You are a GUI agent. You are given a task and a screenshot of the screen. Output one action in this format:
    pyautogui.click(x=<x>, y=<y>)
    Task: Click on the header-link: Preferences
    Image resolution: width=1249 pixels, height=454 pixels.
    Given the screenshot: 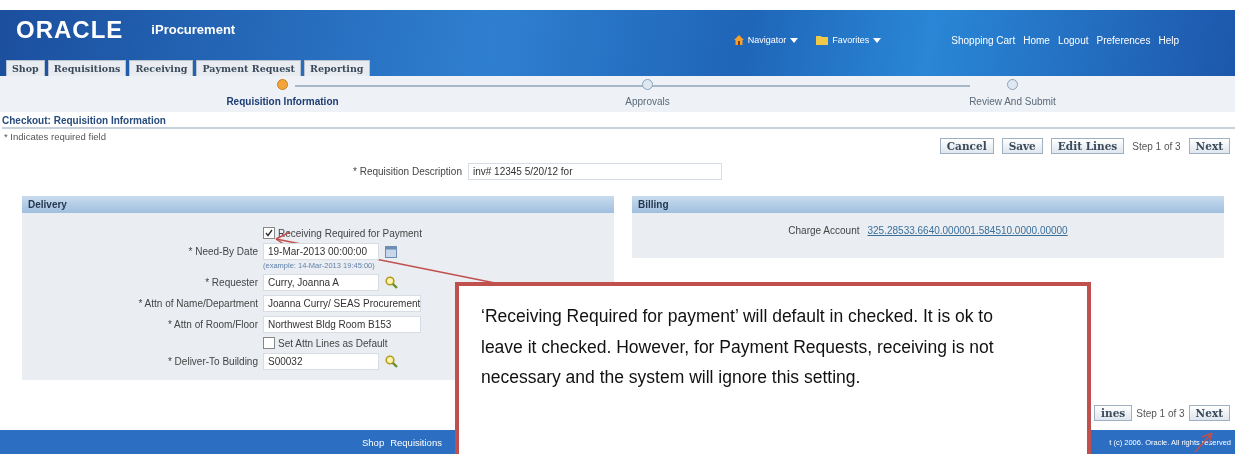 What is the action you would take?
    pyautogui.click(x=1123, y=40)
    